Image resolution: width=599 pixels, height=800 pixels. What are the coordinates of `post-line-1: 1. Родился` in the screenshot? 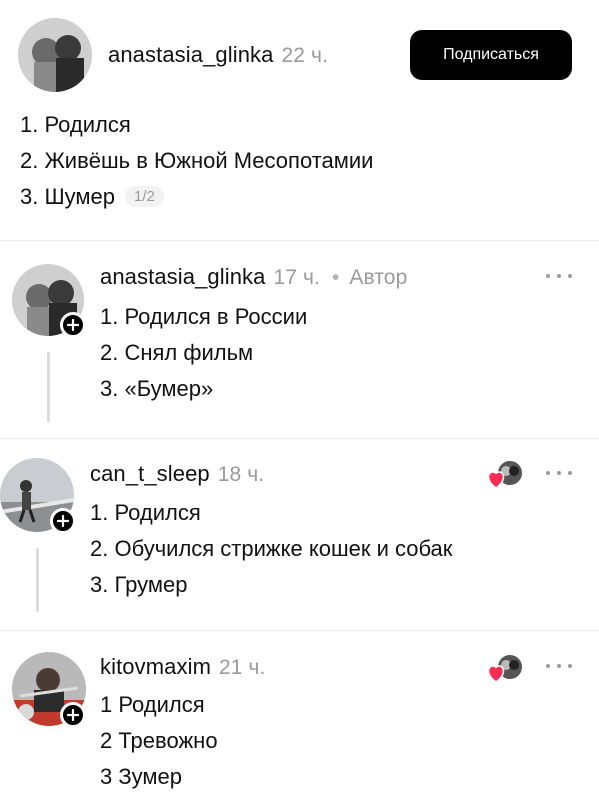 It's located at (75, 124).